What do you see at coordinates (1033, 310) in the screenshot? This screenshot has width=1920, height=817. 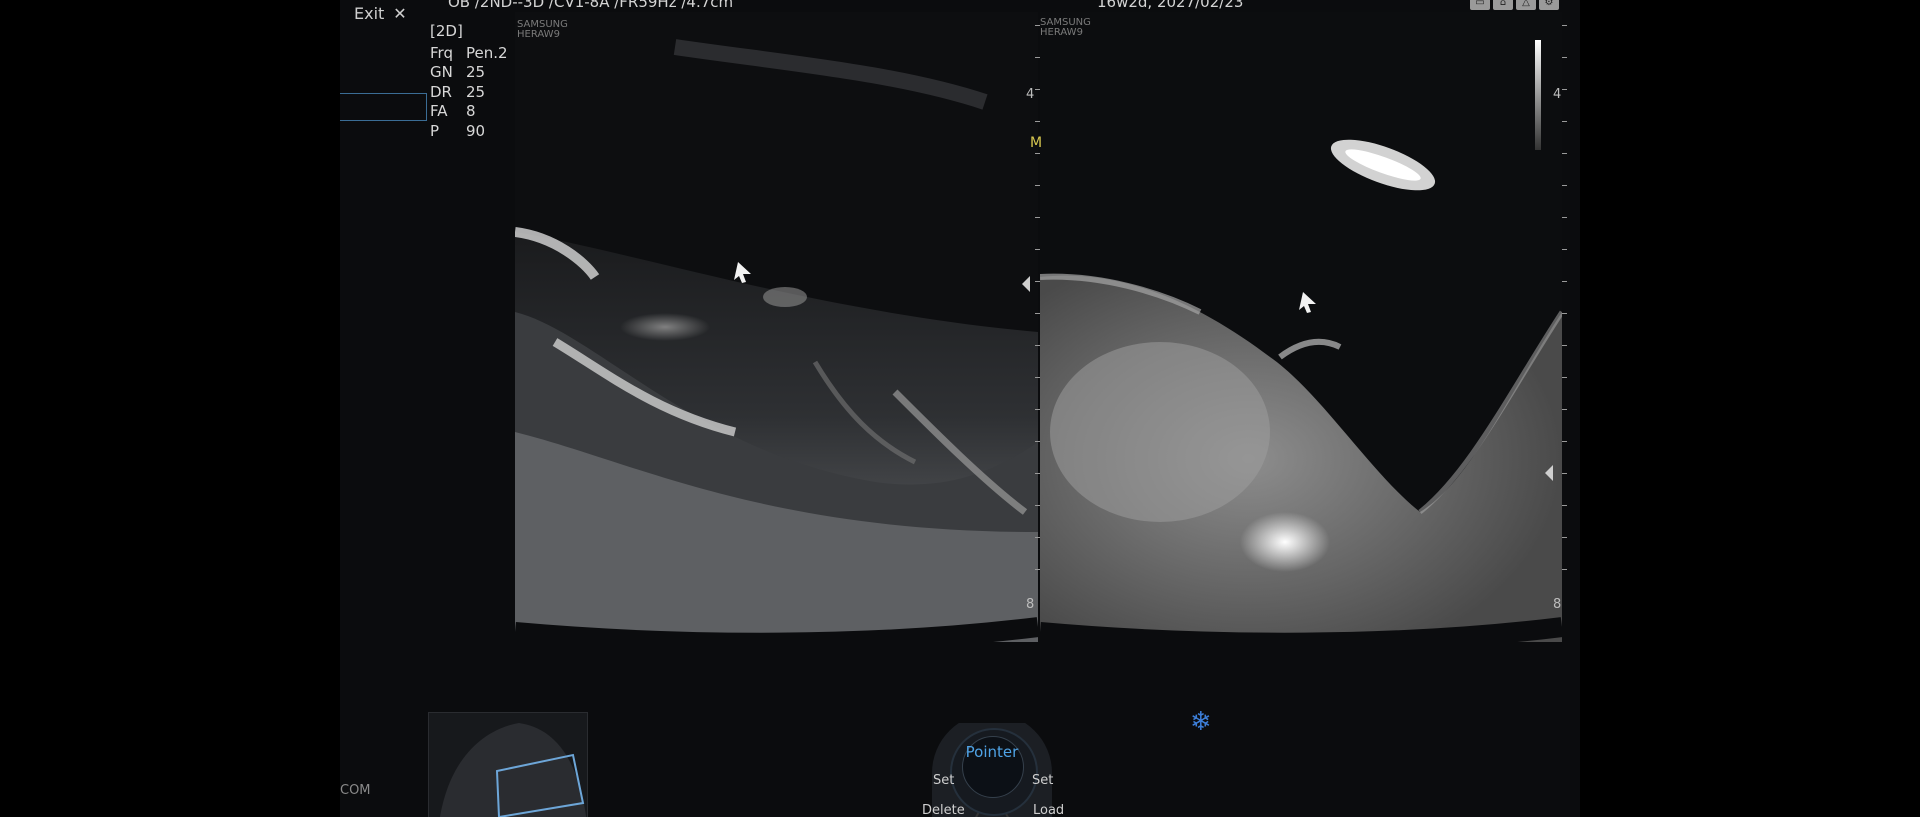 I see `depth-scale-left: 4 8` at bounding box center [1033, 310].